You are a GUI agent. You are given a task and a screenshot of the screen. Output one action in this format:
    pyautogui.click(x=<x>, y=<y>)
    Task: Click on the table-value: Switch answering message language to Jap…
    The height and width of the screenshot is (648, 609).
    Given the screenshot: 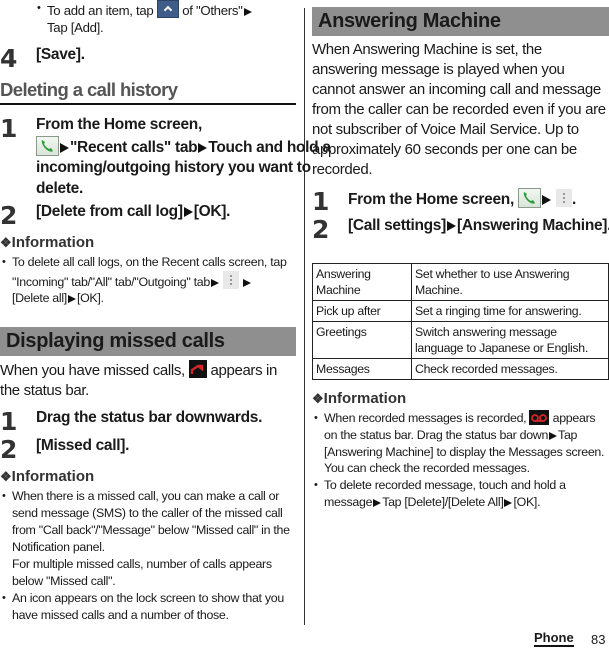 What is the action you would take?
    pyautogui.click(x=510, y=340)
    